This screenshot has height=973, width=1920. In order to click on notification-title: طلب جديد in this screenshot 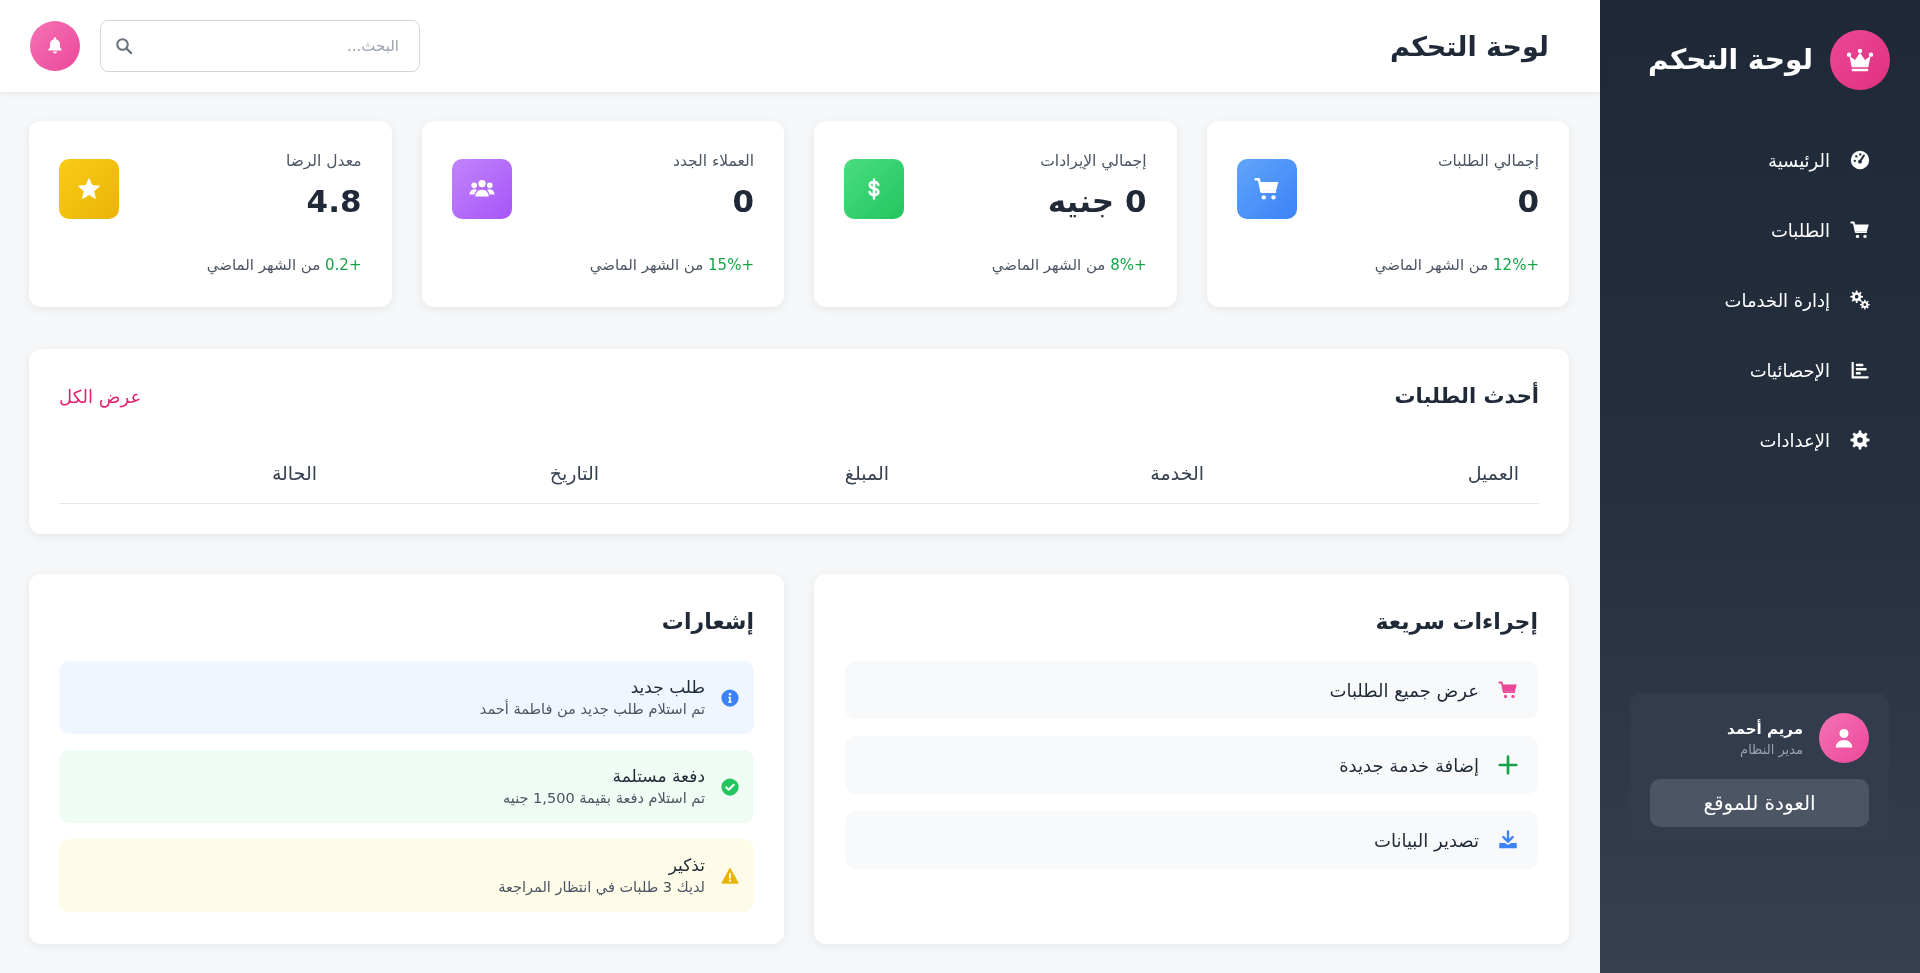, I will do `click(667, 687)`.